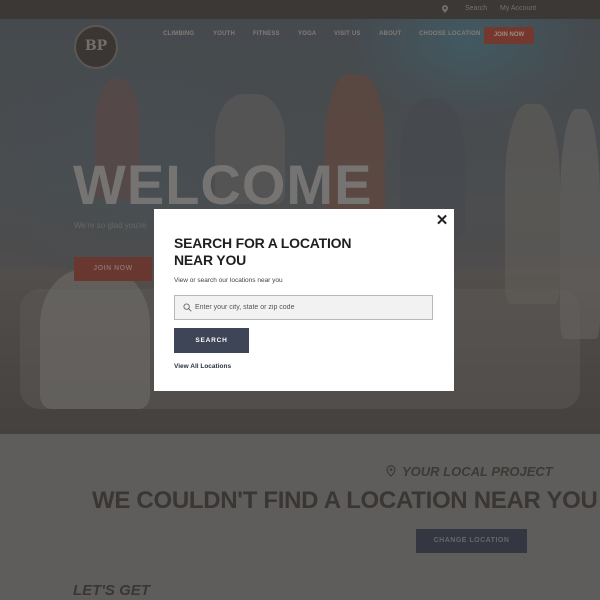 This screenshot has height=600, width=600. What do you see at coordinates (263, 251) in the screenshot?
I see `modal-title: SEARCH FOR A LOCATION NEAR YOU` at bounding box center [263, 251].